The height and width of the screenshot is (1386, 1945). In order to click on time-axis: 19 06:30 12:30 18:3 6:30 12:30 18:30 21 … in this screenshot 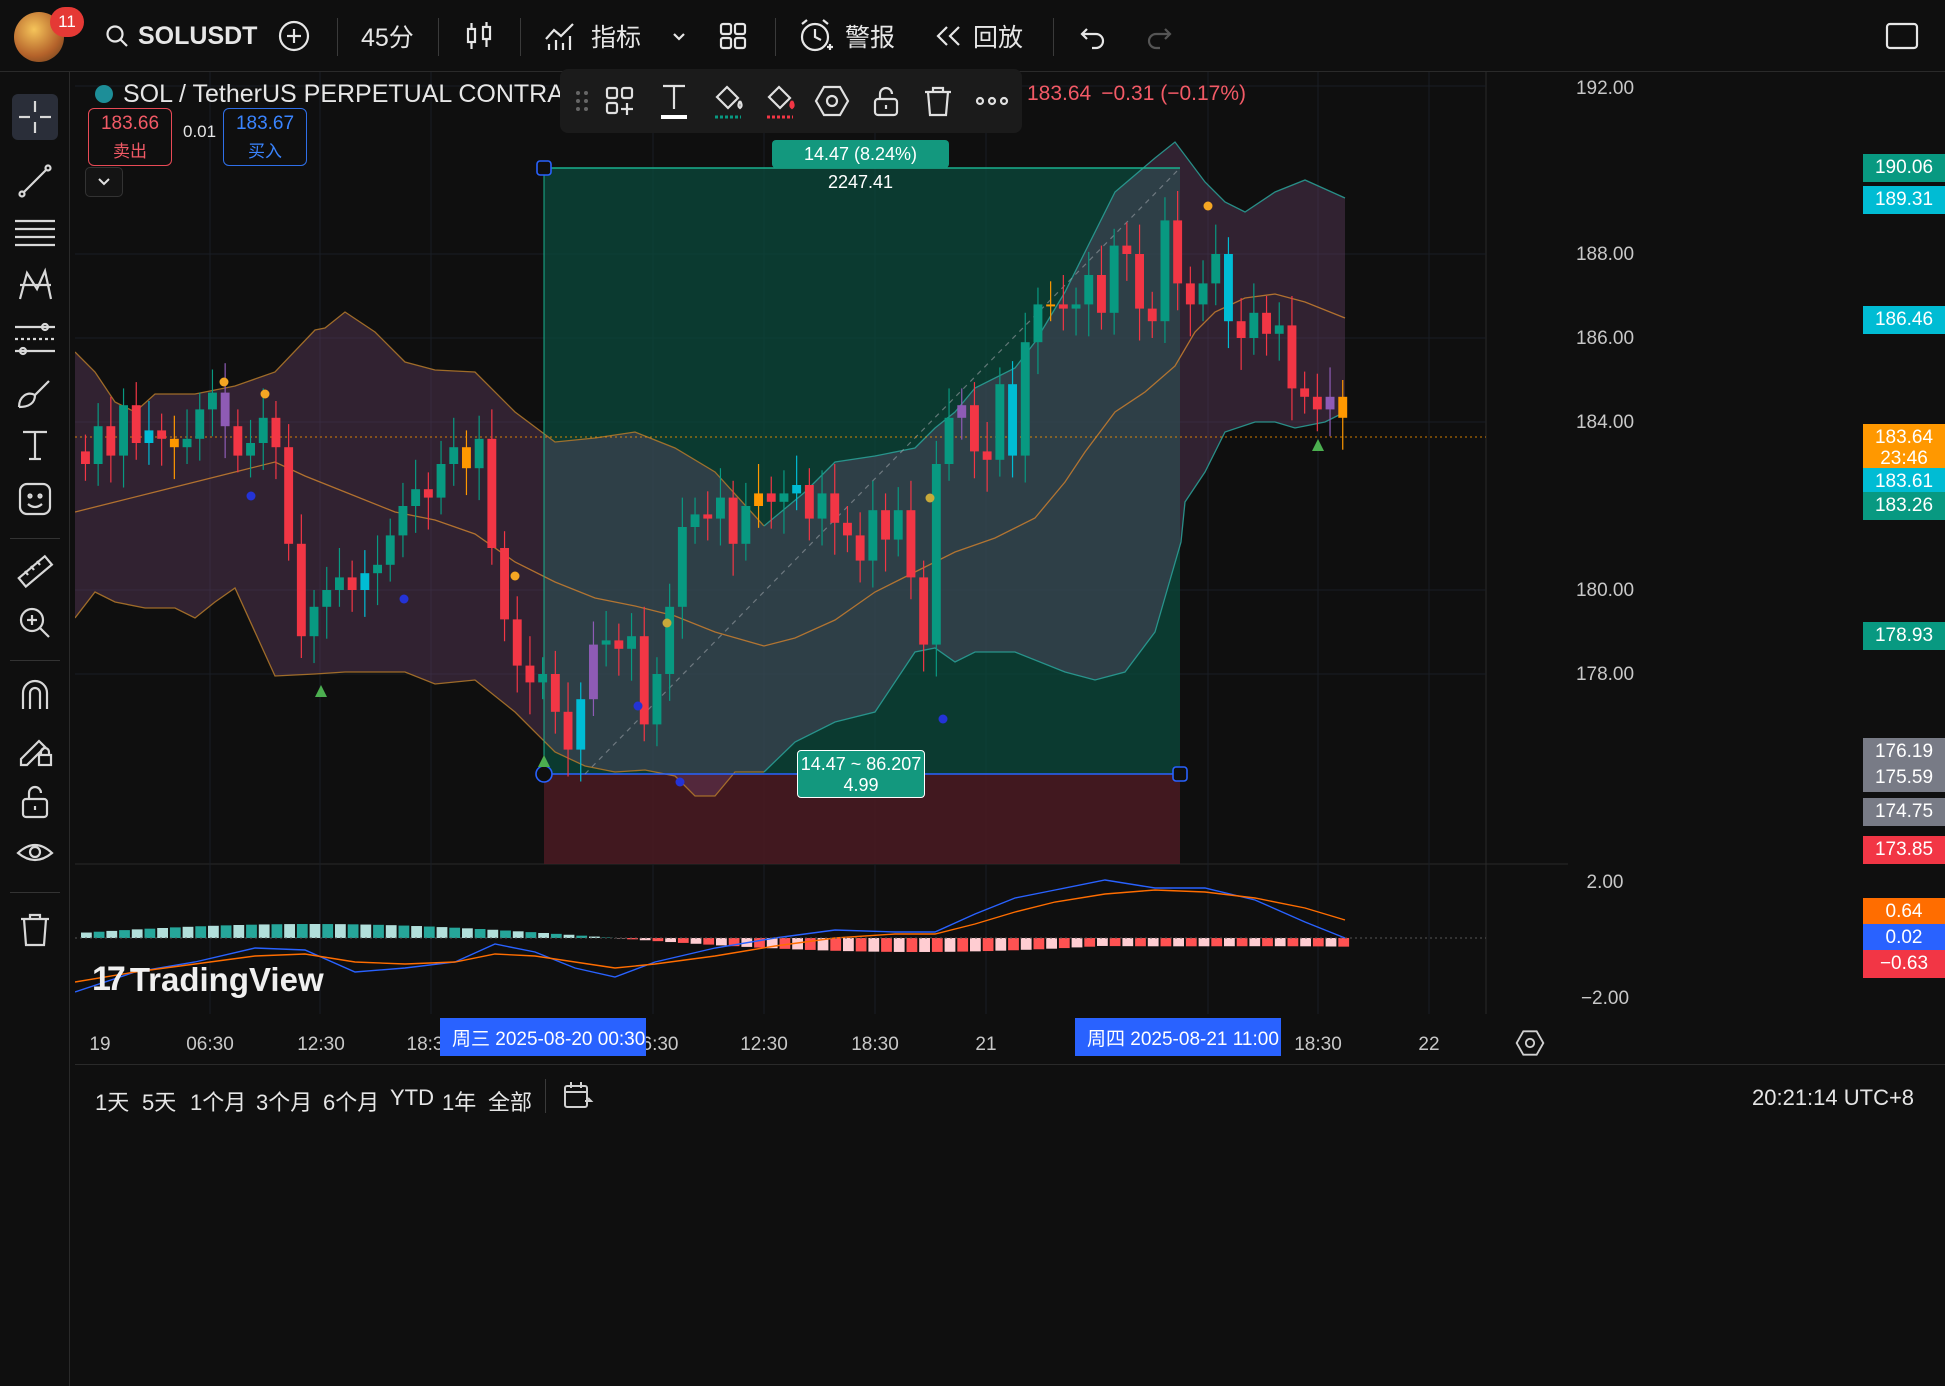, I will do `click(1010, 1039)`.